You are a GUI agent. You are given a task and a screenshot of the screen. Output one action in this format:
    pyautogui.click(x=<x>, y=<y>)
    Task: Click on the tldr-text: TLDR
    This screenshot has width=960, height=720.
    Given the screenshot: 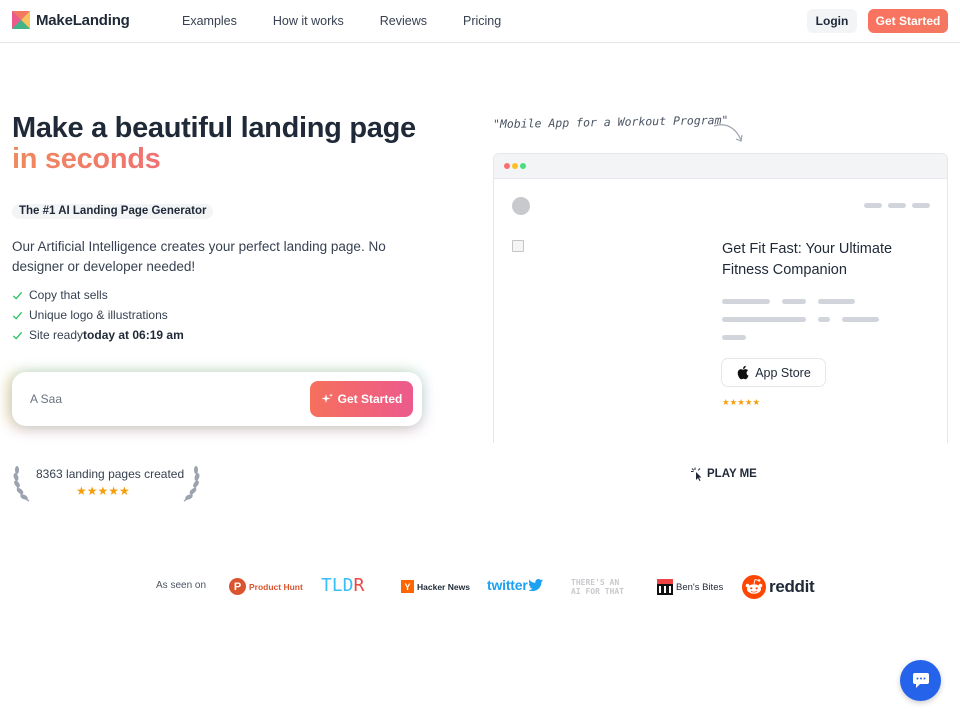 What is the action you would take?
    pyautogui.click(x=342, y=585)
    